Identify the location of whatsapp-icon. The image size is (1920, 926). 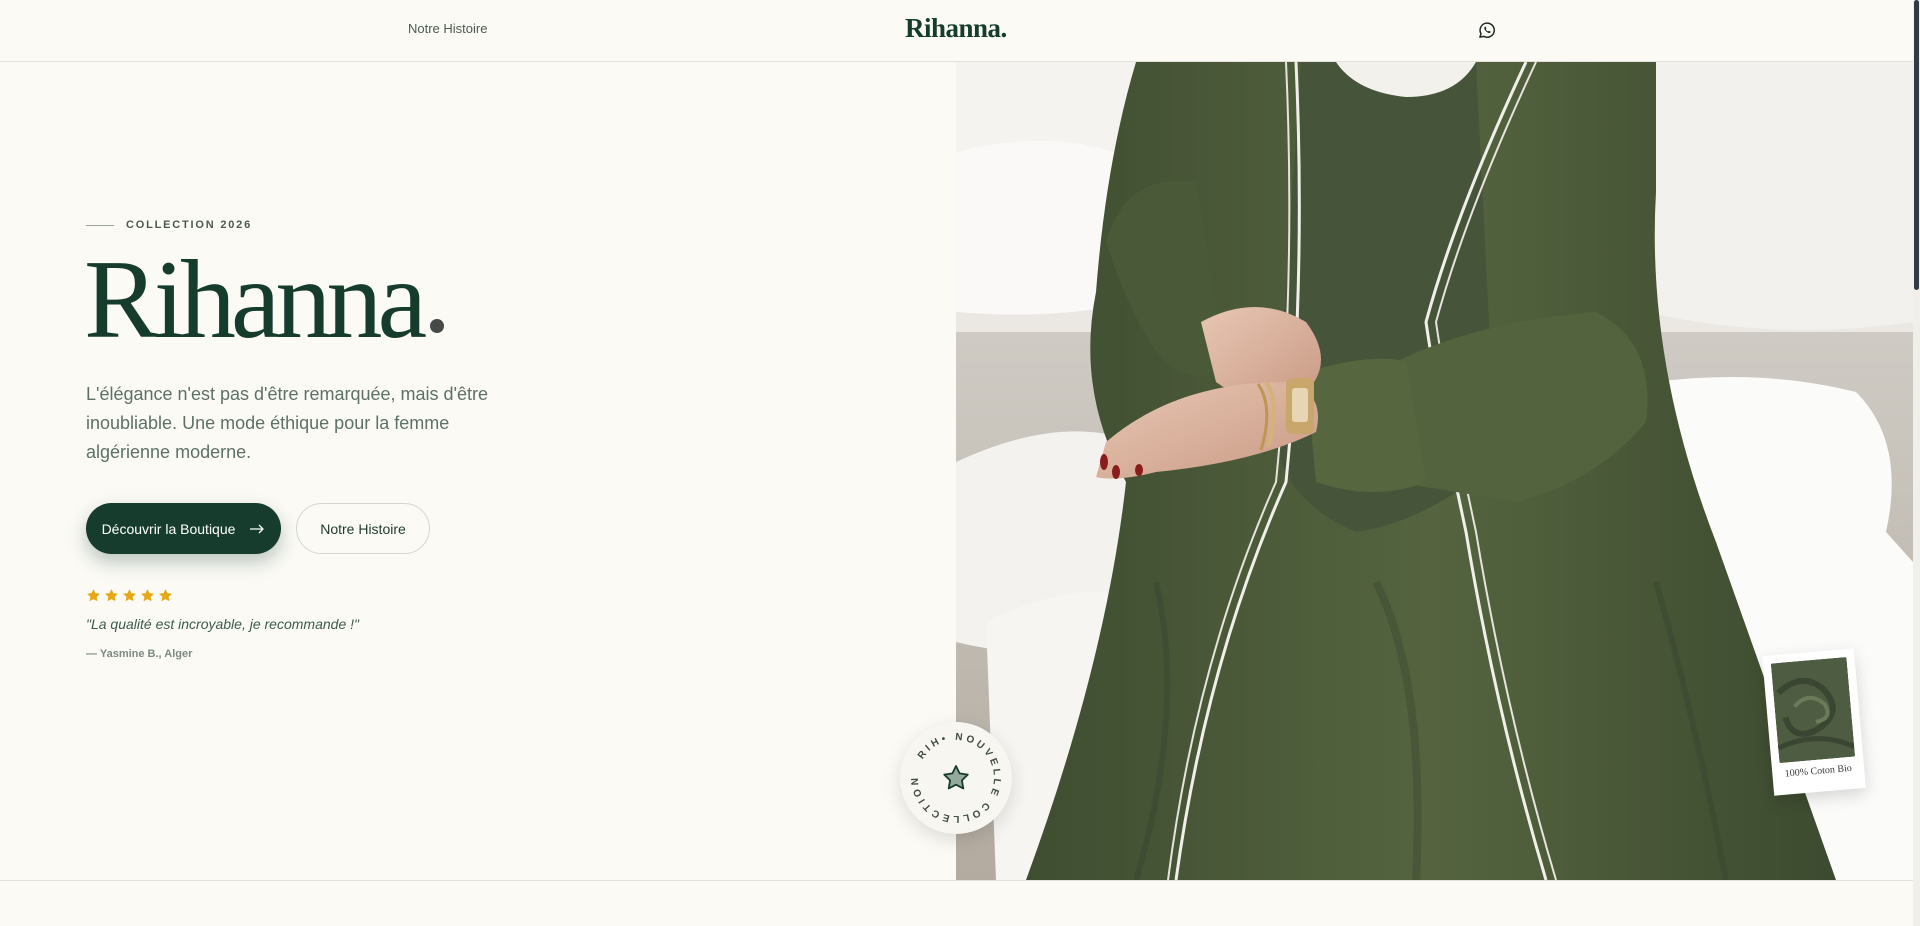
(1487, 30).